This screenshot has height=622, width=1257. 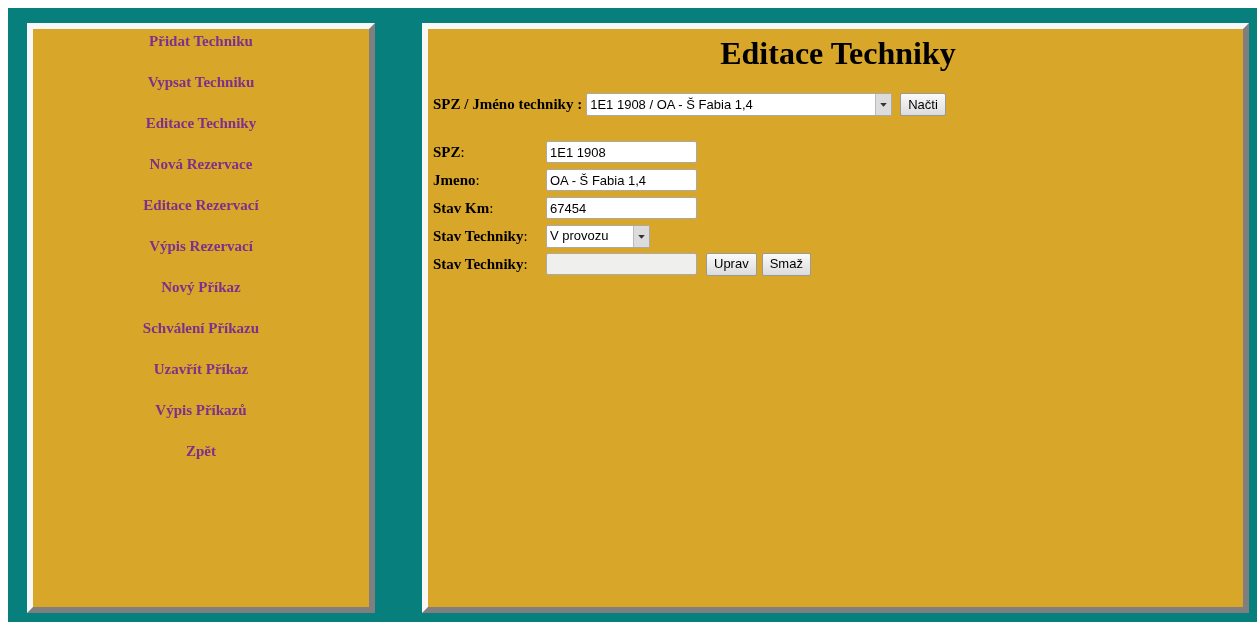 What do you see at coordinates (201, 164) in the screenshot?
I see `menu-link: Nová Rezervace` at bounding box center [201, 164].